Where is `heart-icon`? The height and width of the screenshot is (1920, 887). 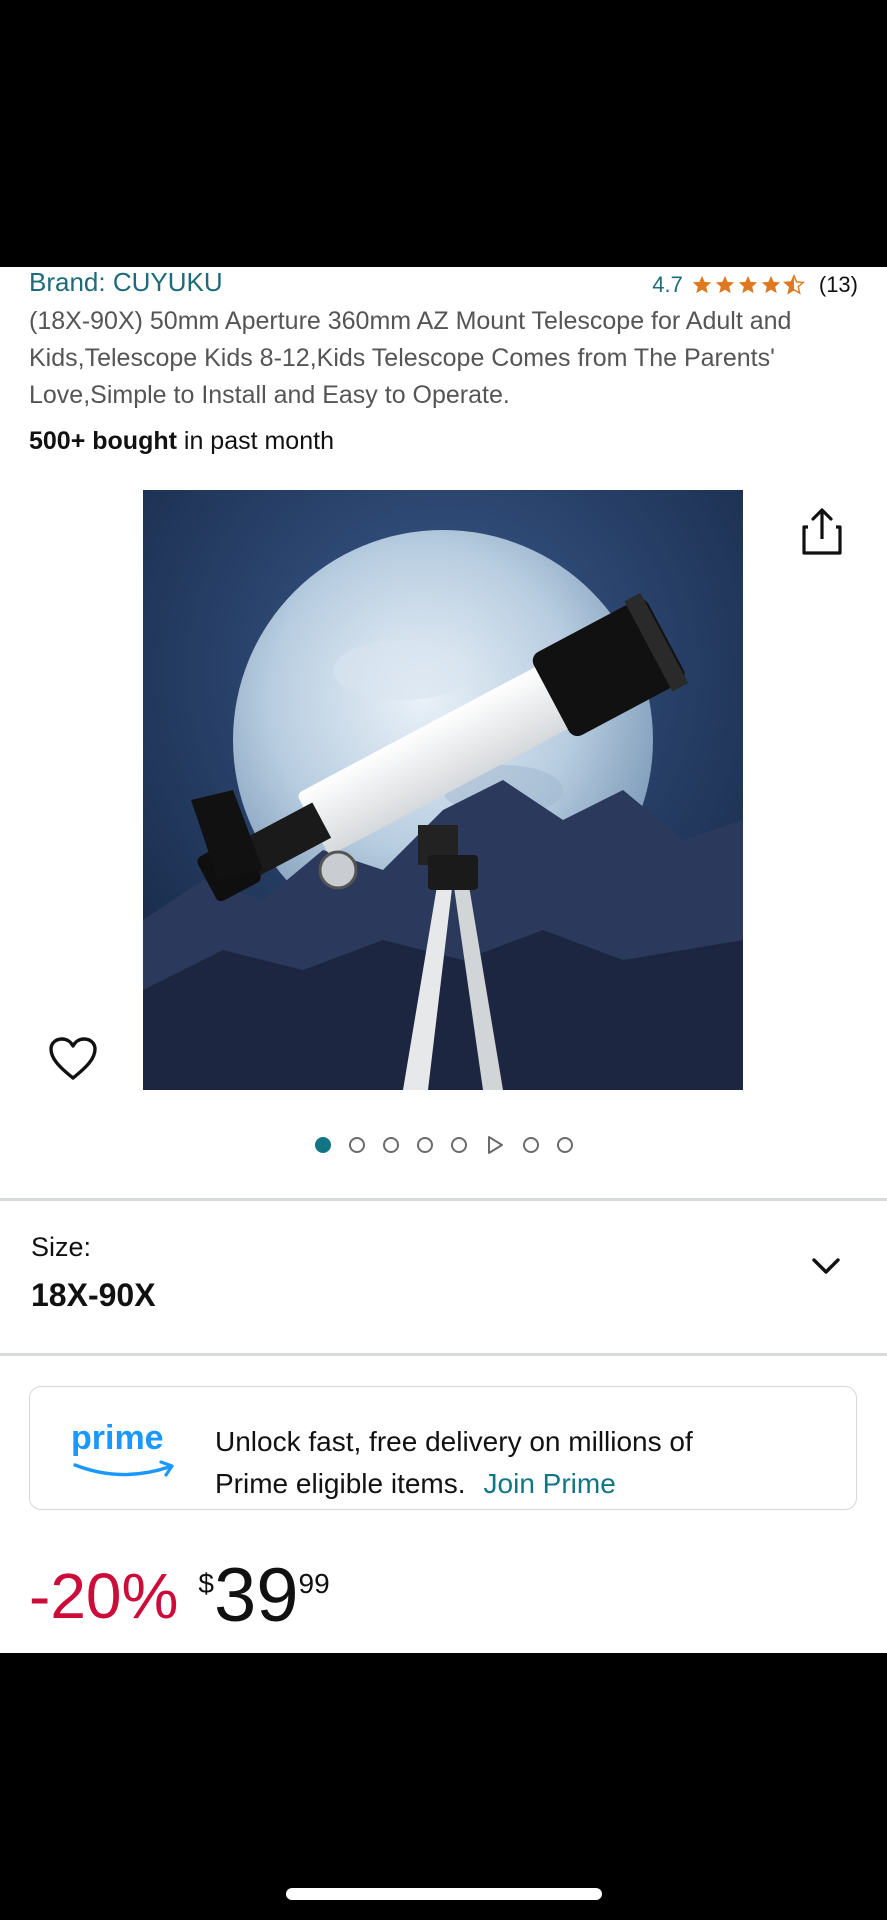
heart-icon is located at coordinates (73, 1059).